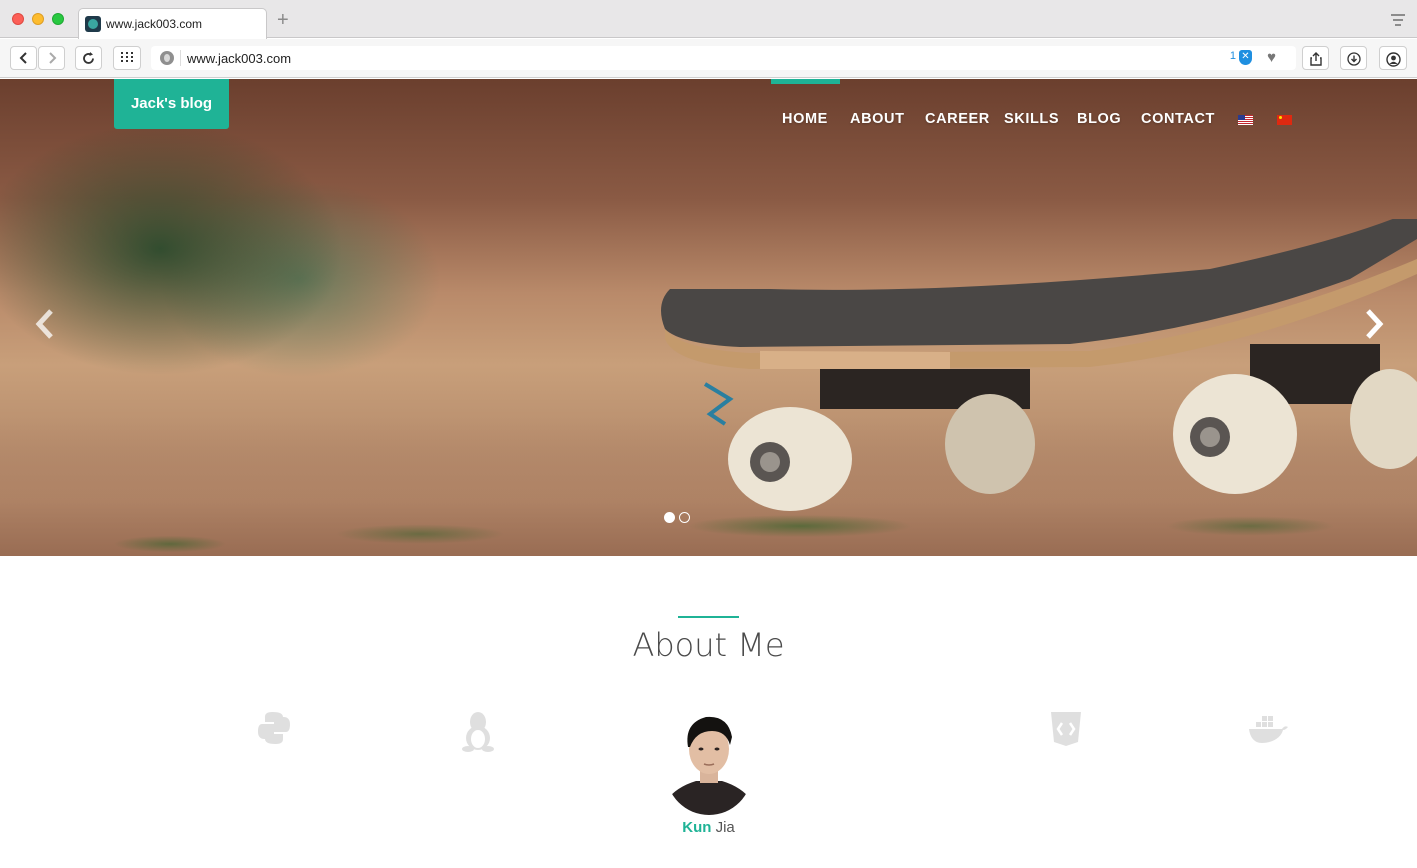 The image size is (1417, 868). What do you see at coordinates (1268, 729) in the screenshot?
I see `docker-icon` at bounding box center [1268, 729].